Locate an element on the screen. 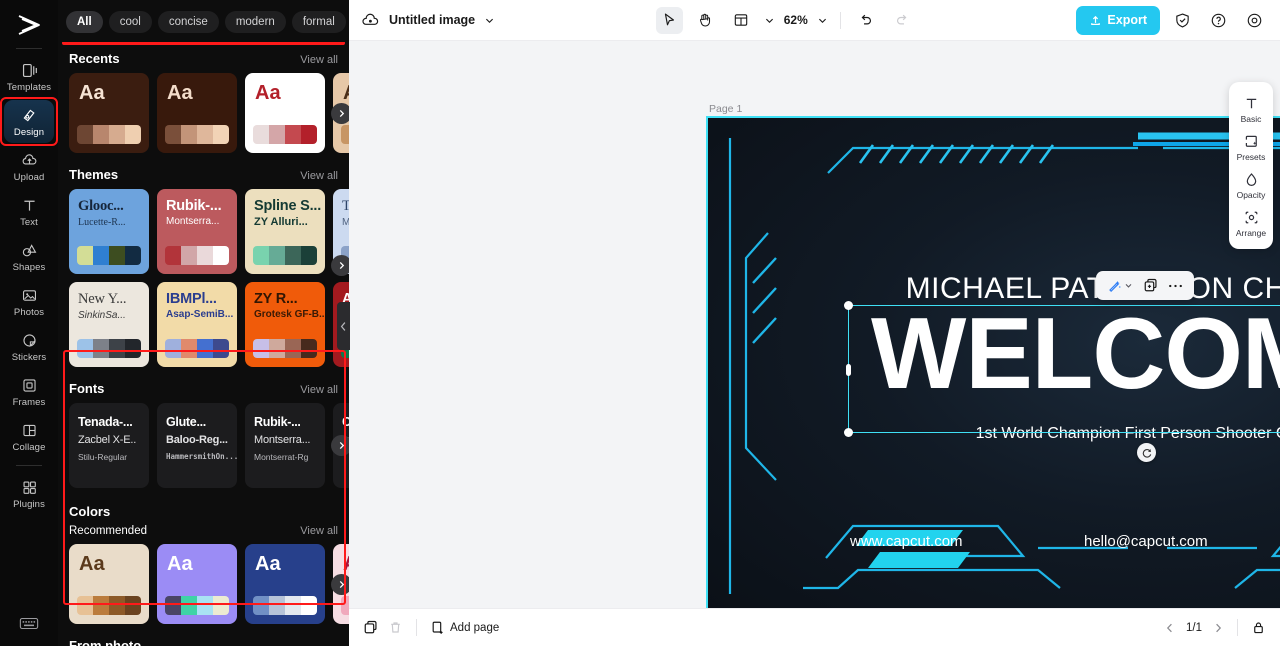  lock-icon is located at coordinates (1258, 627).